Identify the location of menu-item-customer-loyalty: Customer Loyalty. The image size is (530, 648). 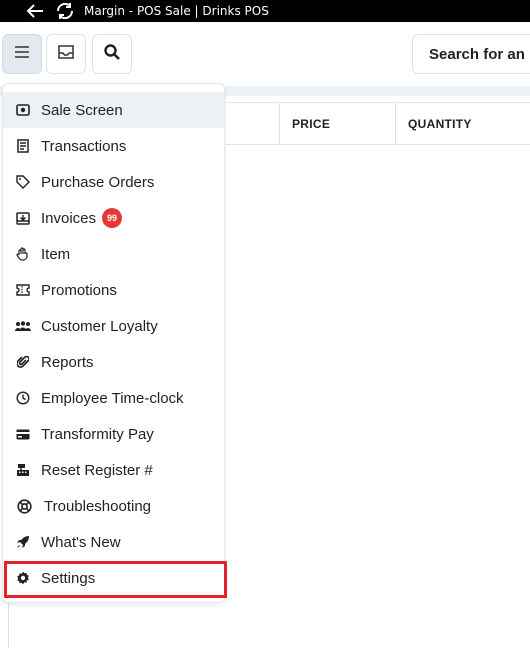
(113, 326).